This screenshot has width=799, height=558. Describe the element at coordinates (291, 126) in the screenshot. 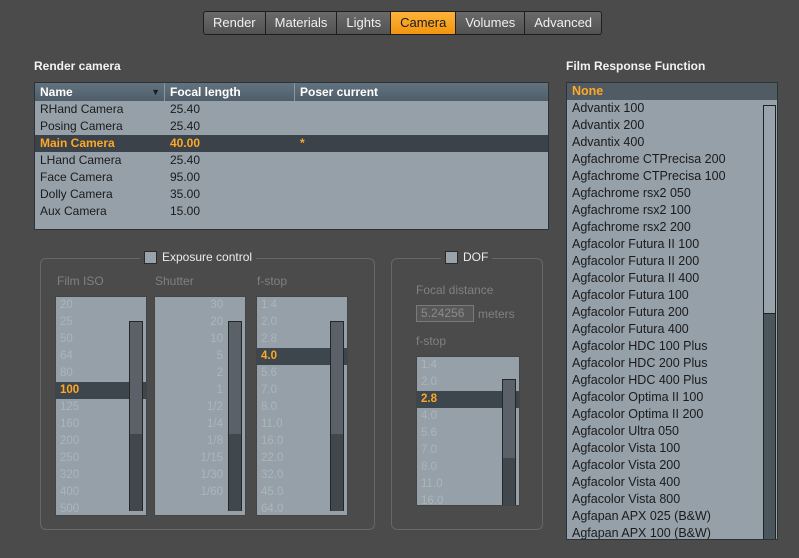

I see `table-row: Posing Camera 25.40` at that location.